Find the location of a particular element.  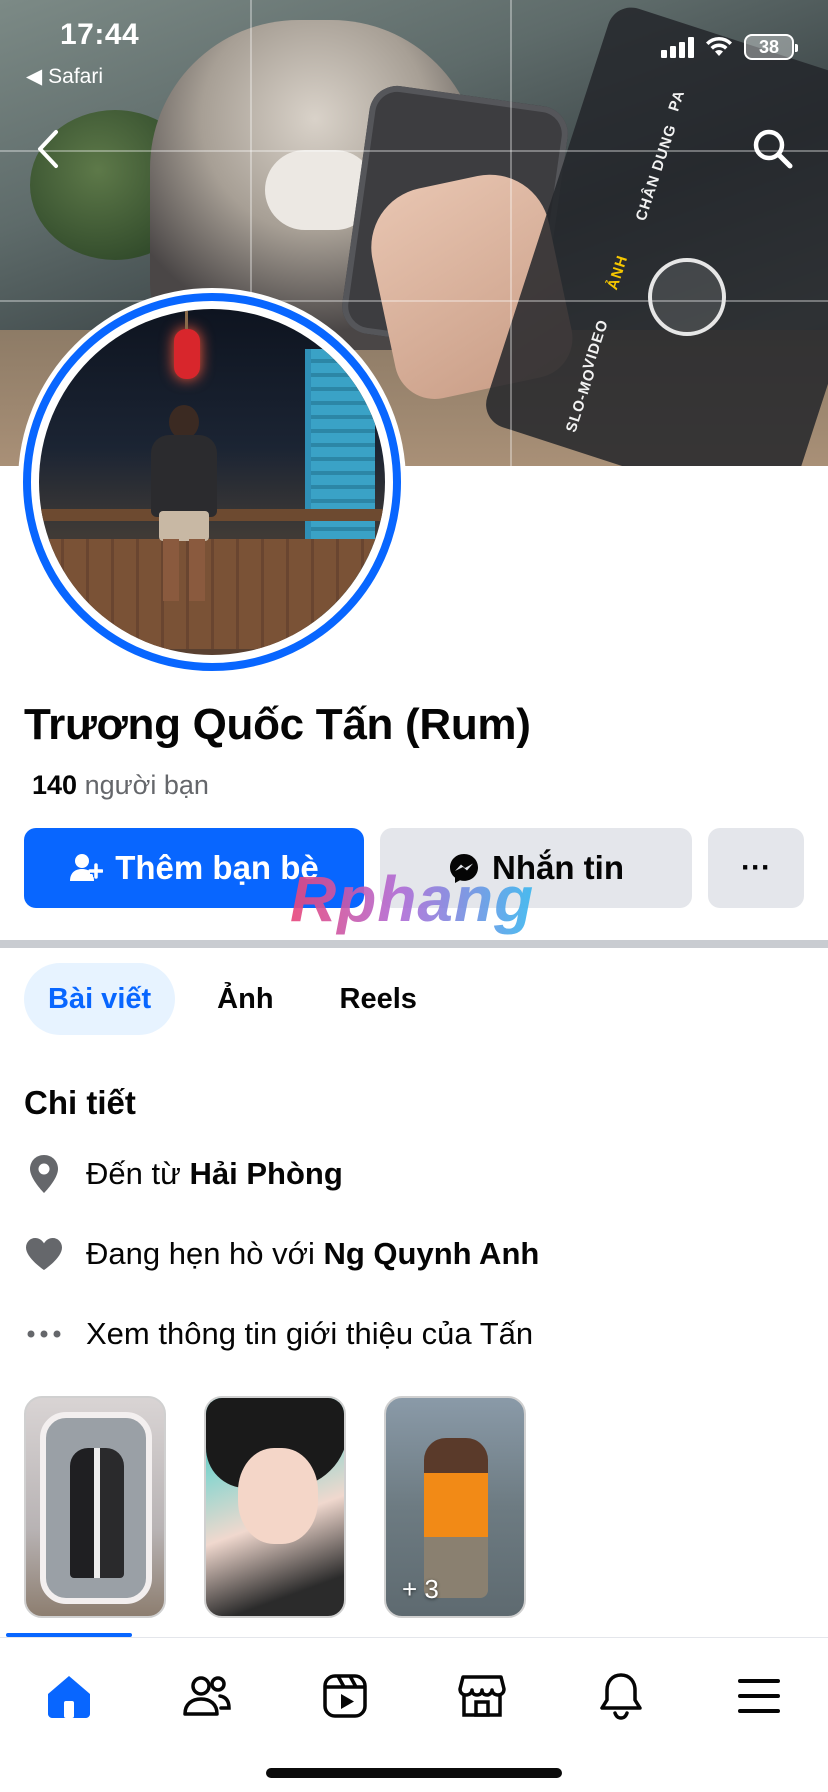

avatar-photo is located at coordinates (212, 482).